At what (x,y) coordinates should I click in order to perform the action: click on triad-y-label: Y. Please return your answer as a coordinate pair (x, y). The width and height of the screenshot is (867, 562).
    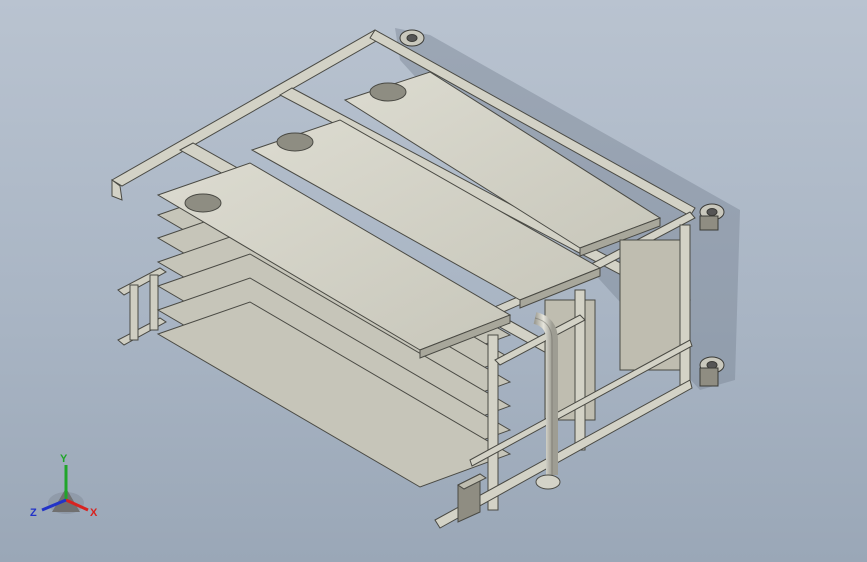
    Looking at the image, I should click on (64, 459).